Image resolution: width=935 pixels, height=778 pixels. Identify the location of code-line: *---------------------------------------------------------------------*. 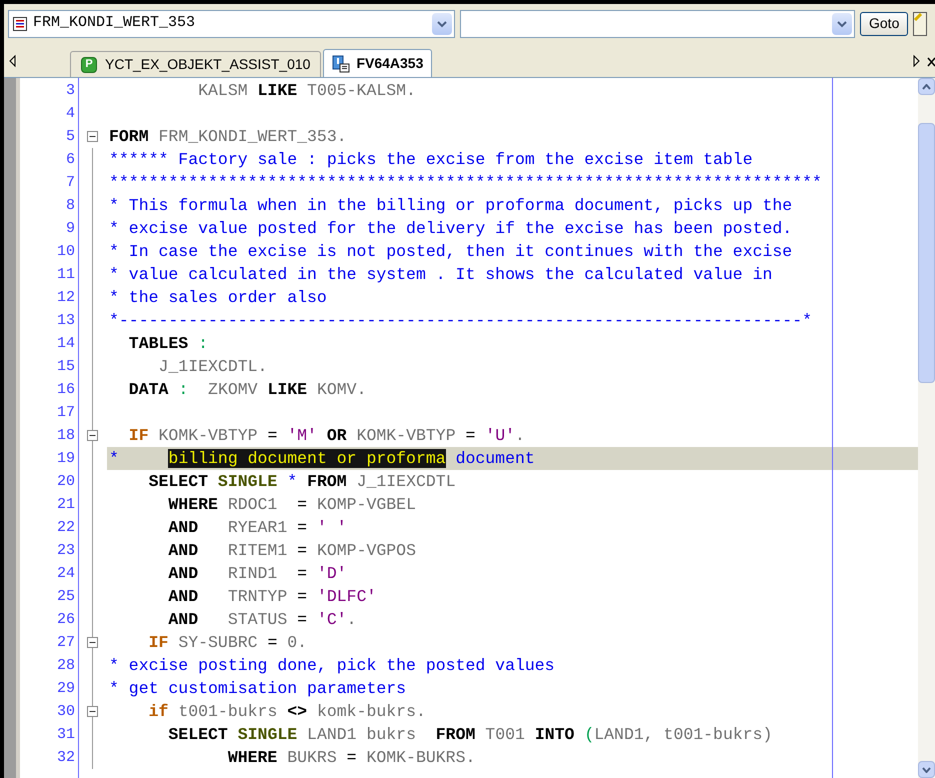
(461, 321).